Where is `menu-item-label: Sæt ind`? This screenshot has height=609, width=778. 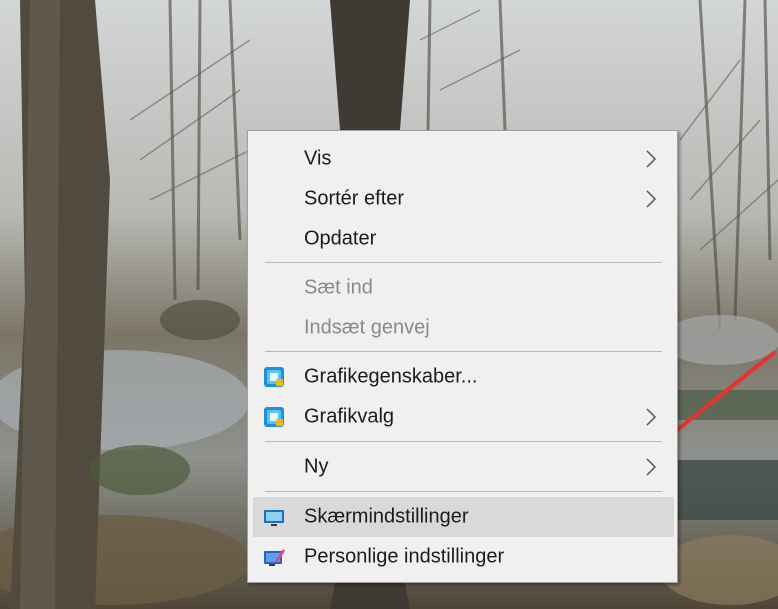
menu-item-label: Sæt ind is located at coordinates (338, 287).